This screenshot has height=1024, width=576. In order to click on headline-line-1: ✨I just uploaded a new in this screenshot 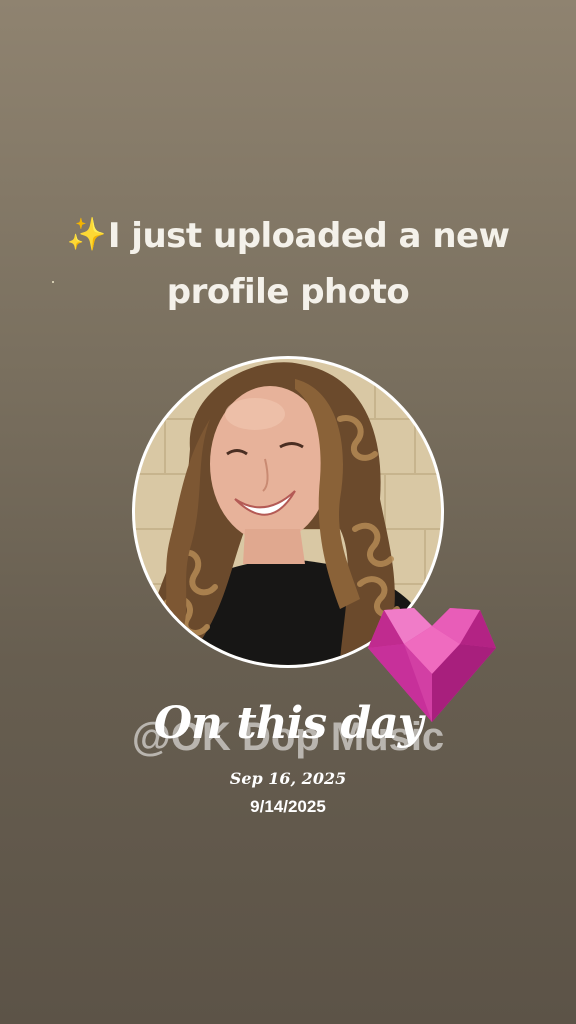, I will do `click(288, 236)`.